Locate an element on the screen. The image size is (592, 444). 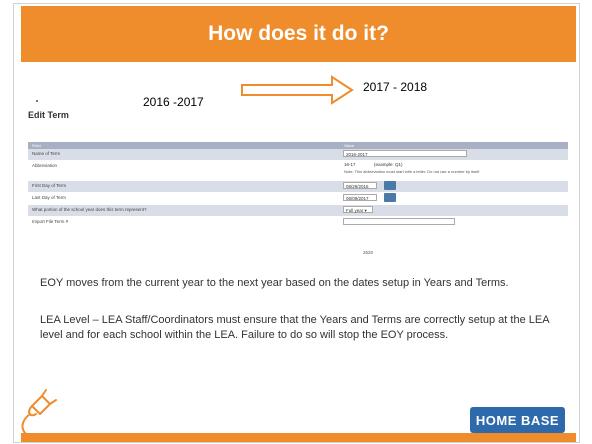
row-label: Import File Term # is located at coordinates (50, 221).